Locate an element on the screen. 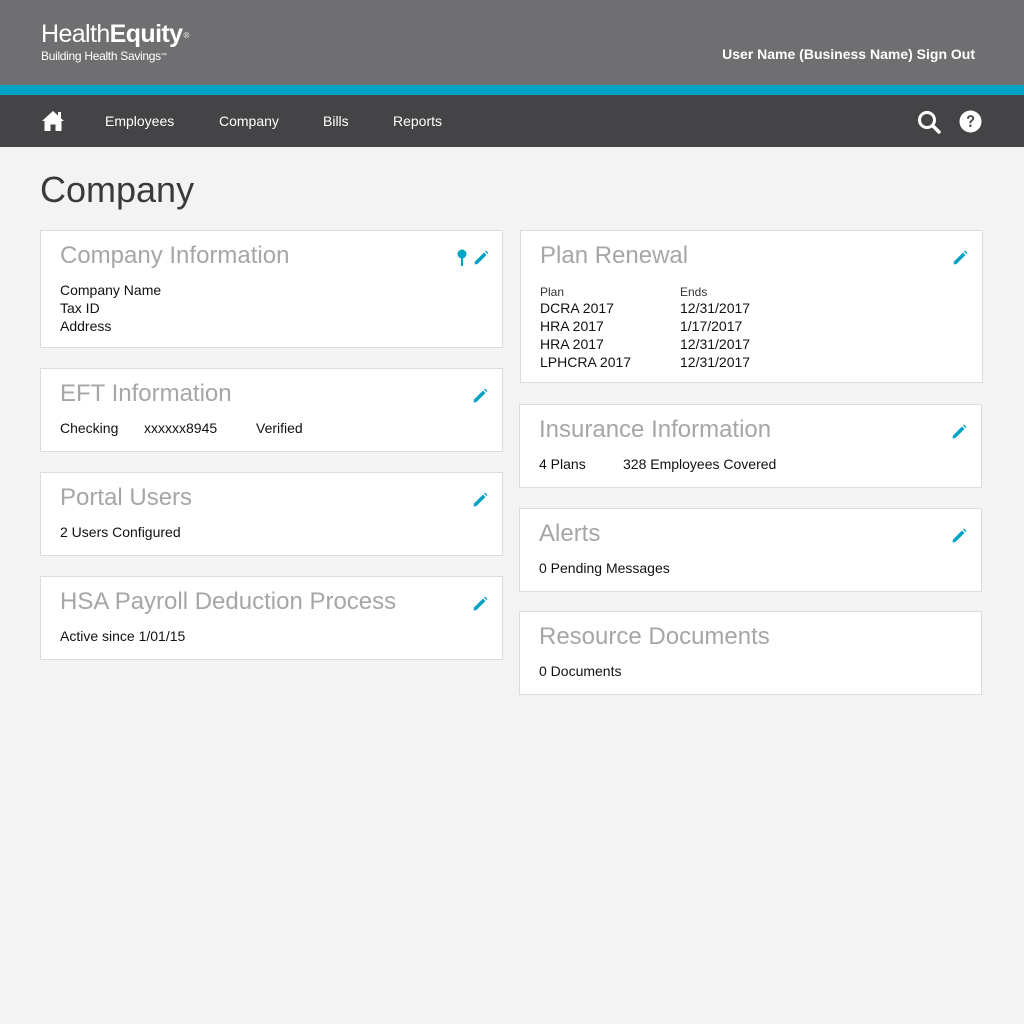 The height and width of the screenshot is (1024, 1024). healthequity-logo: HealthEquity® Building Health Savings™ is located at coordinates (115, 41).